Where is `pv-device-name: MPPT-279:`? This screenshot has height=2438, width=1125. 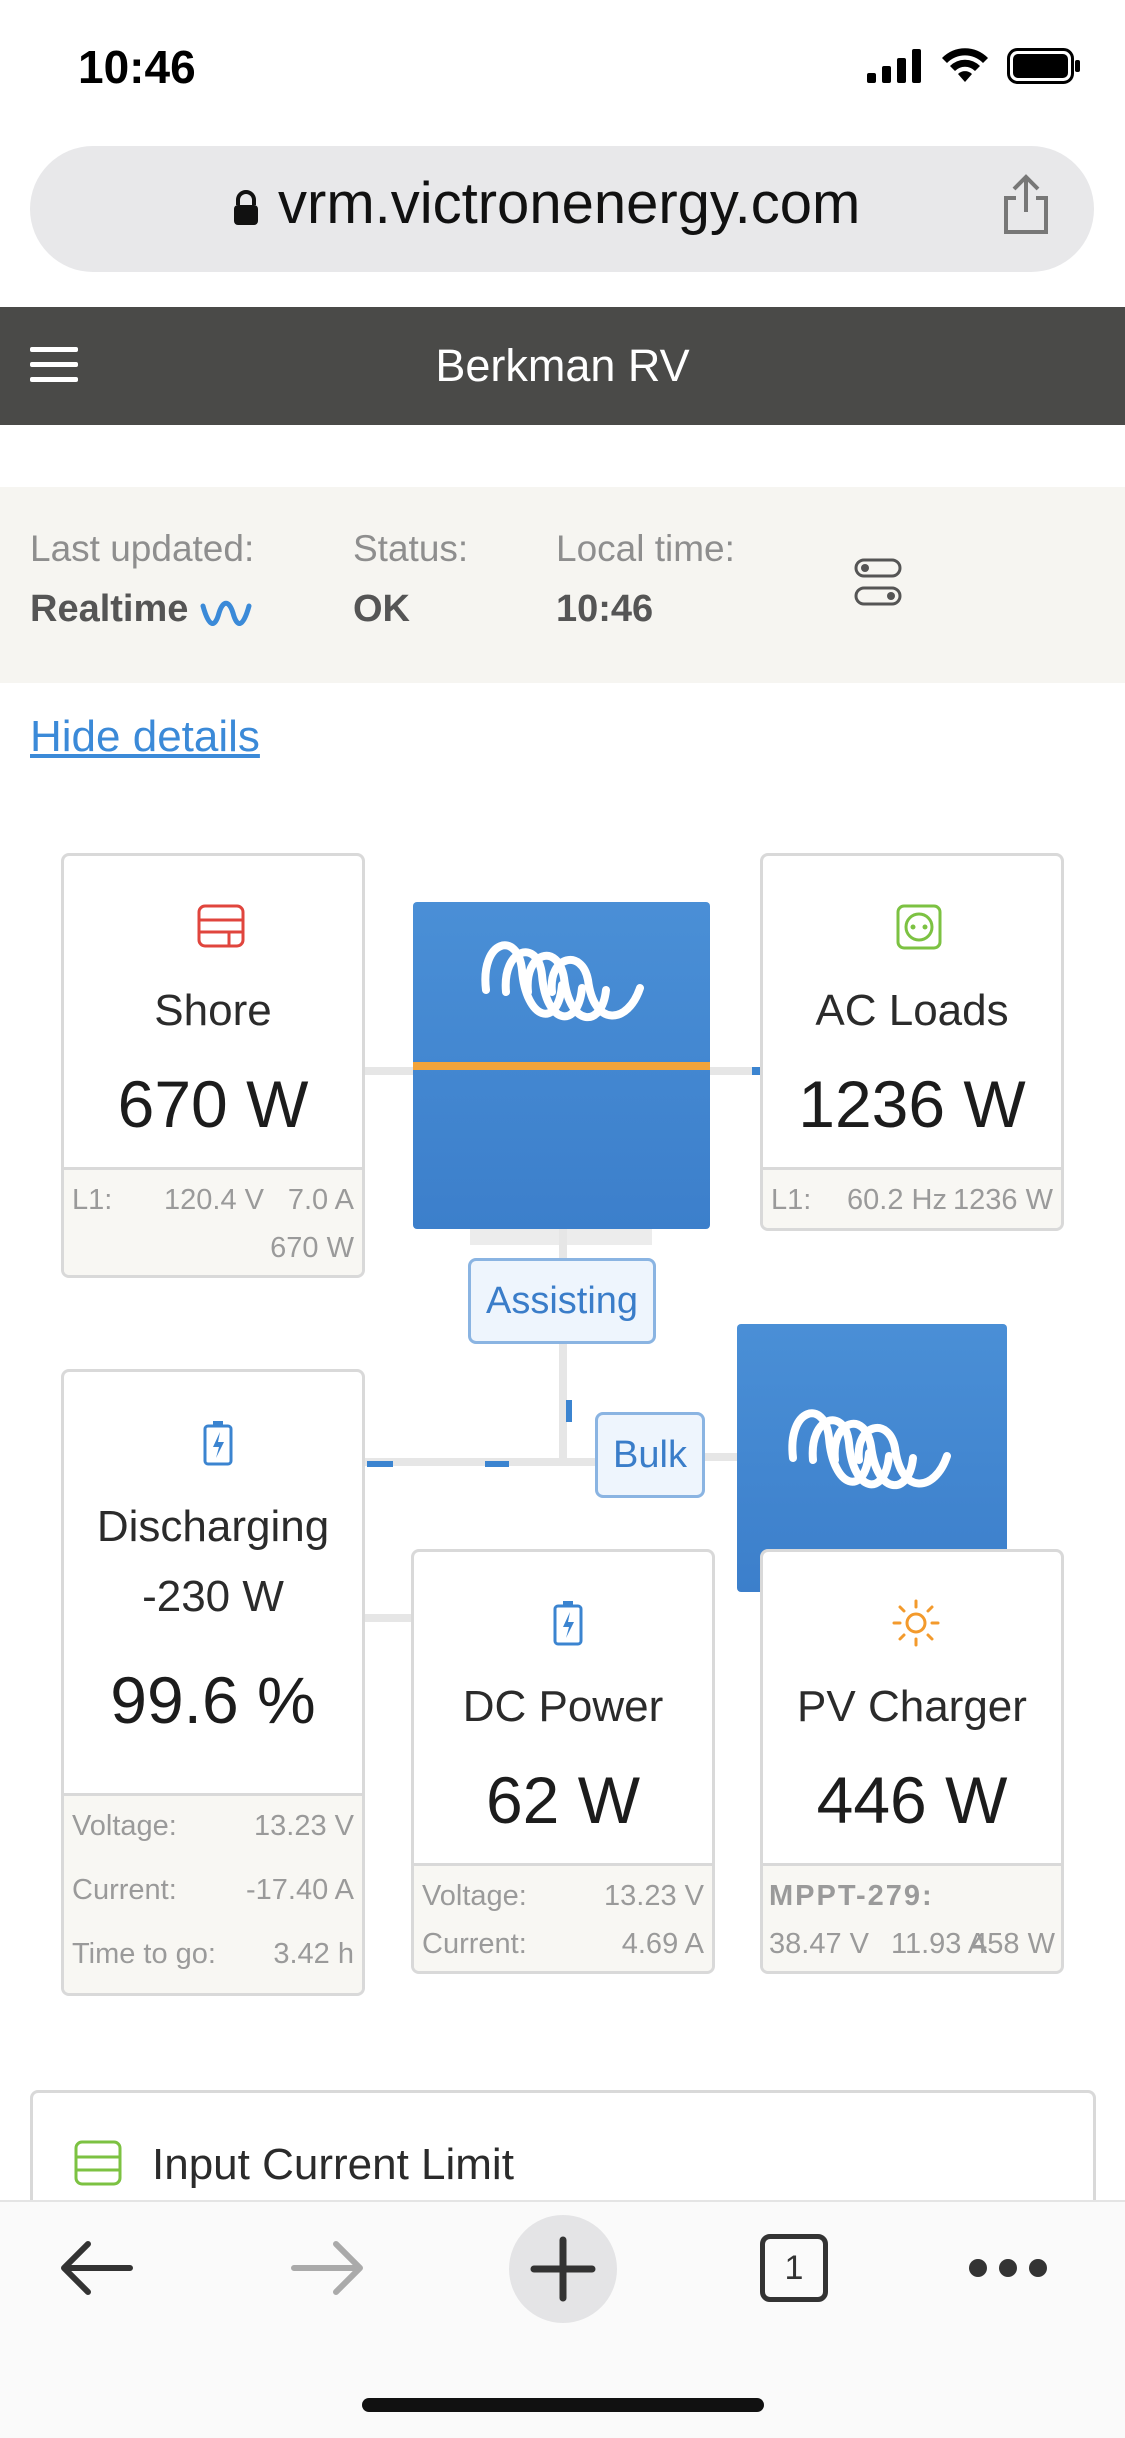 pv-device-name: MPPT-279: is located at coordinates (851, 1896).